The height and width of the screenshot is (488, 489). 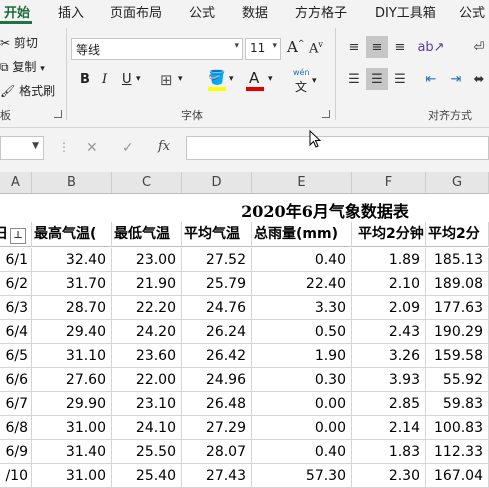 I want to click on name-box: ▼, so click(x=22, y=148).